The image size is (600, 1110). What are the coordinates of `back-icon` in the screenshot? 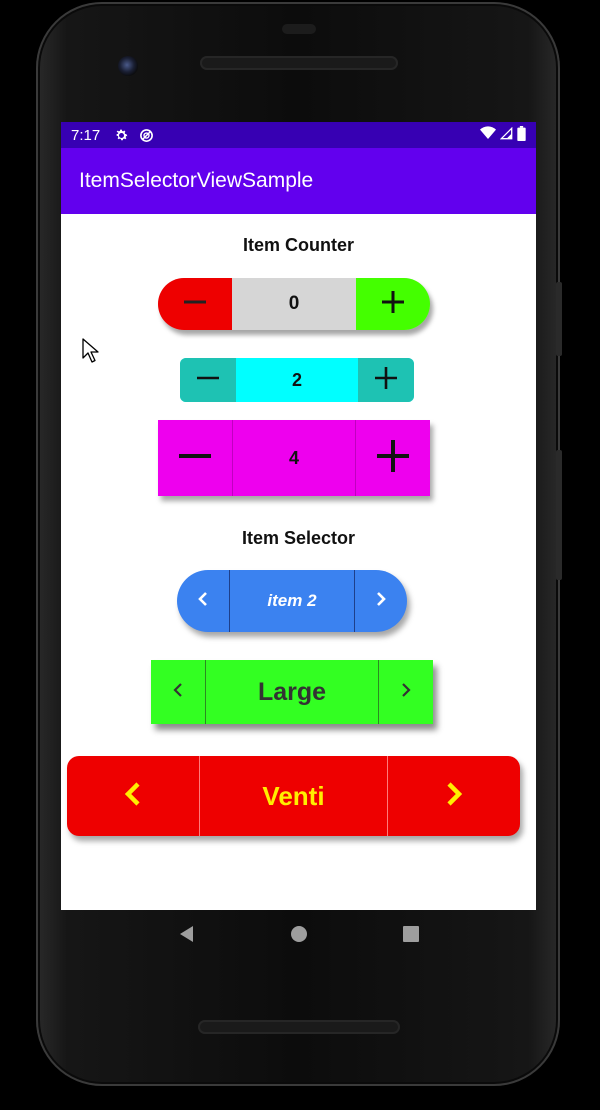 It's located at (187, 936).